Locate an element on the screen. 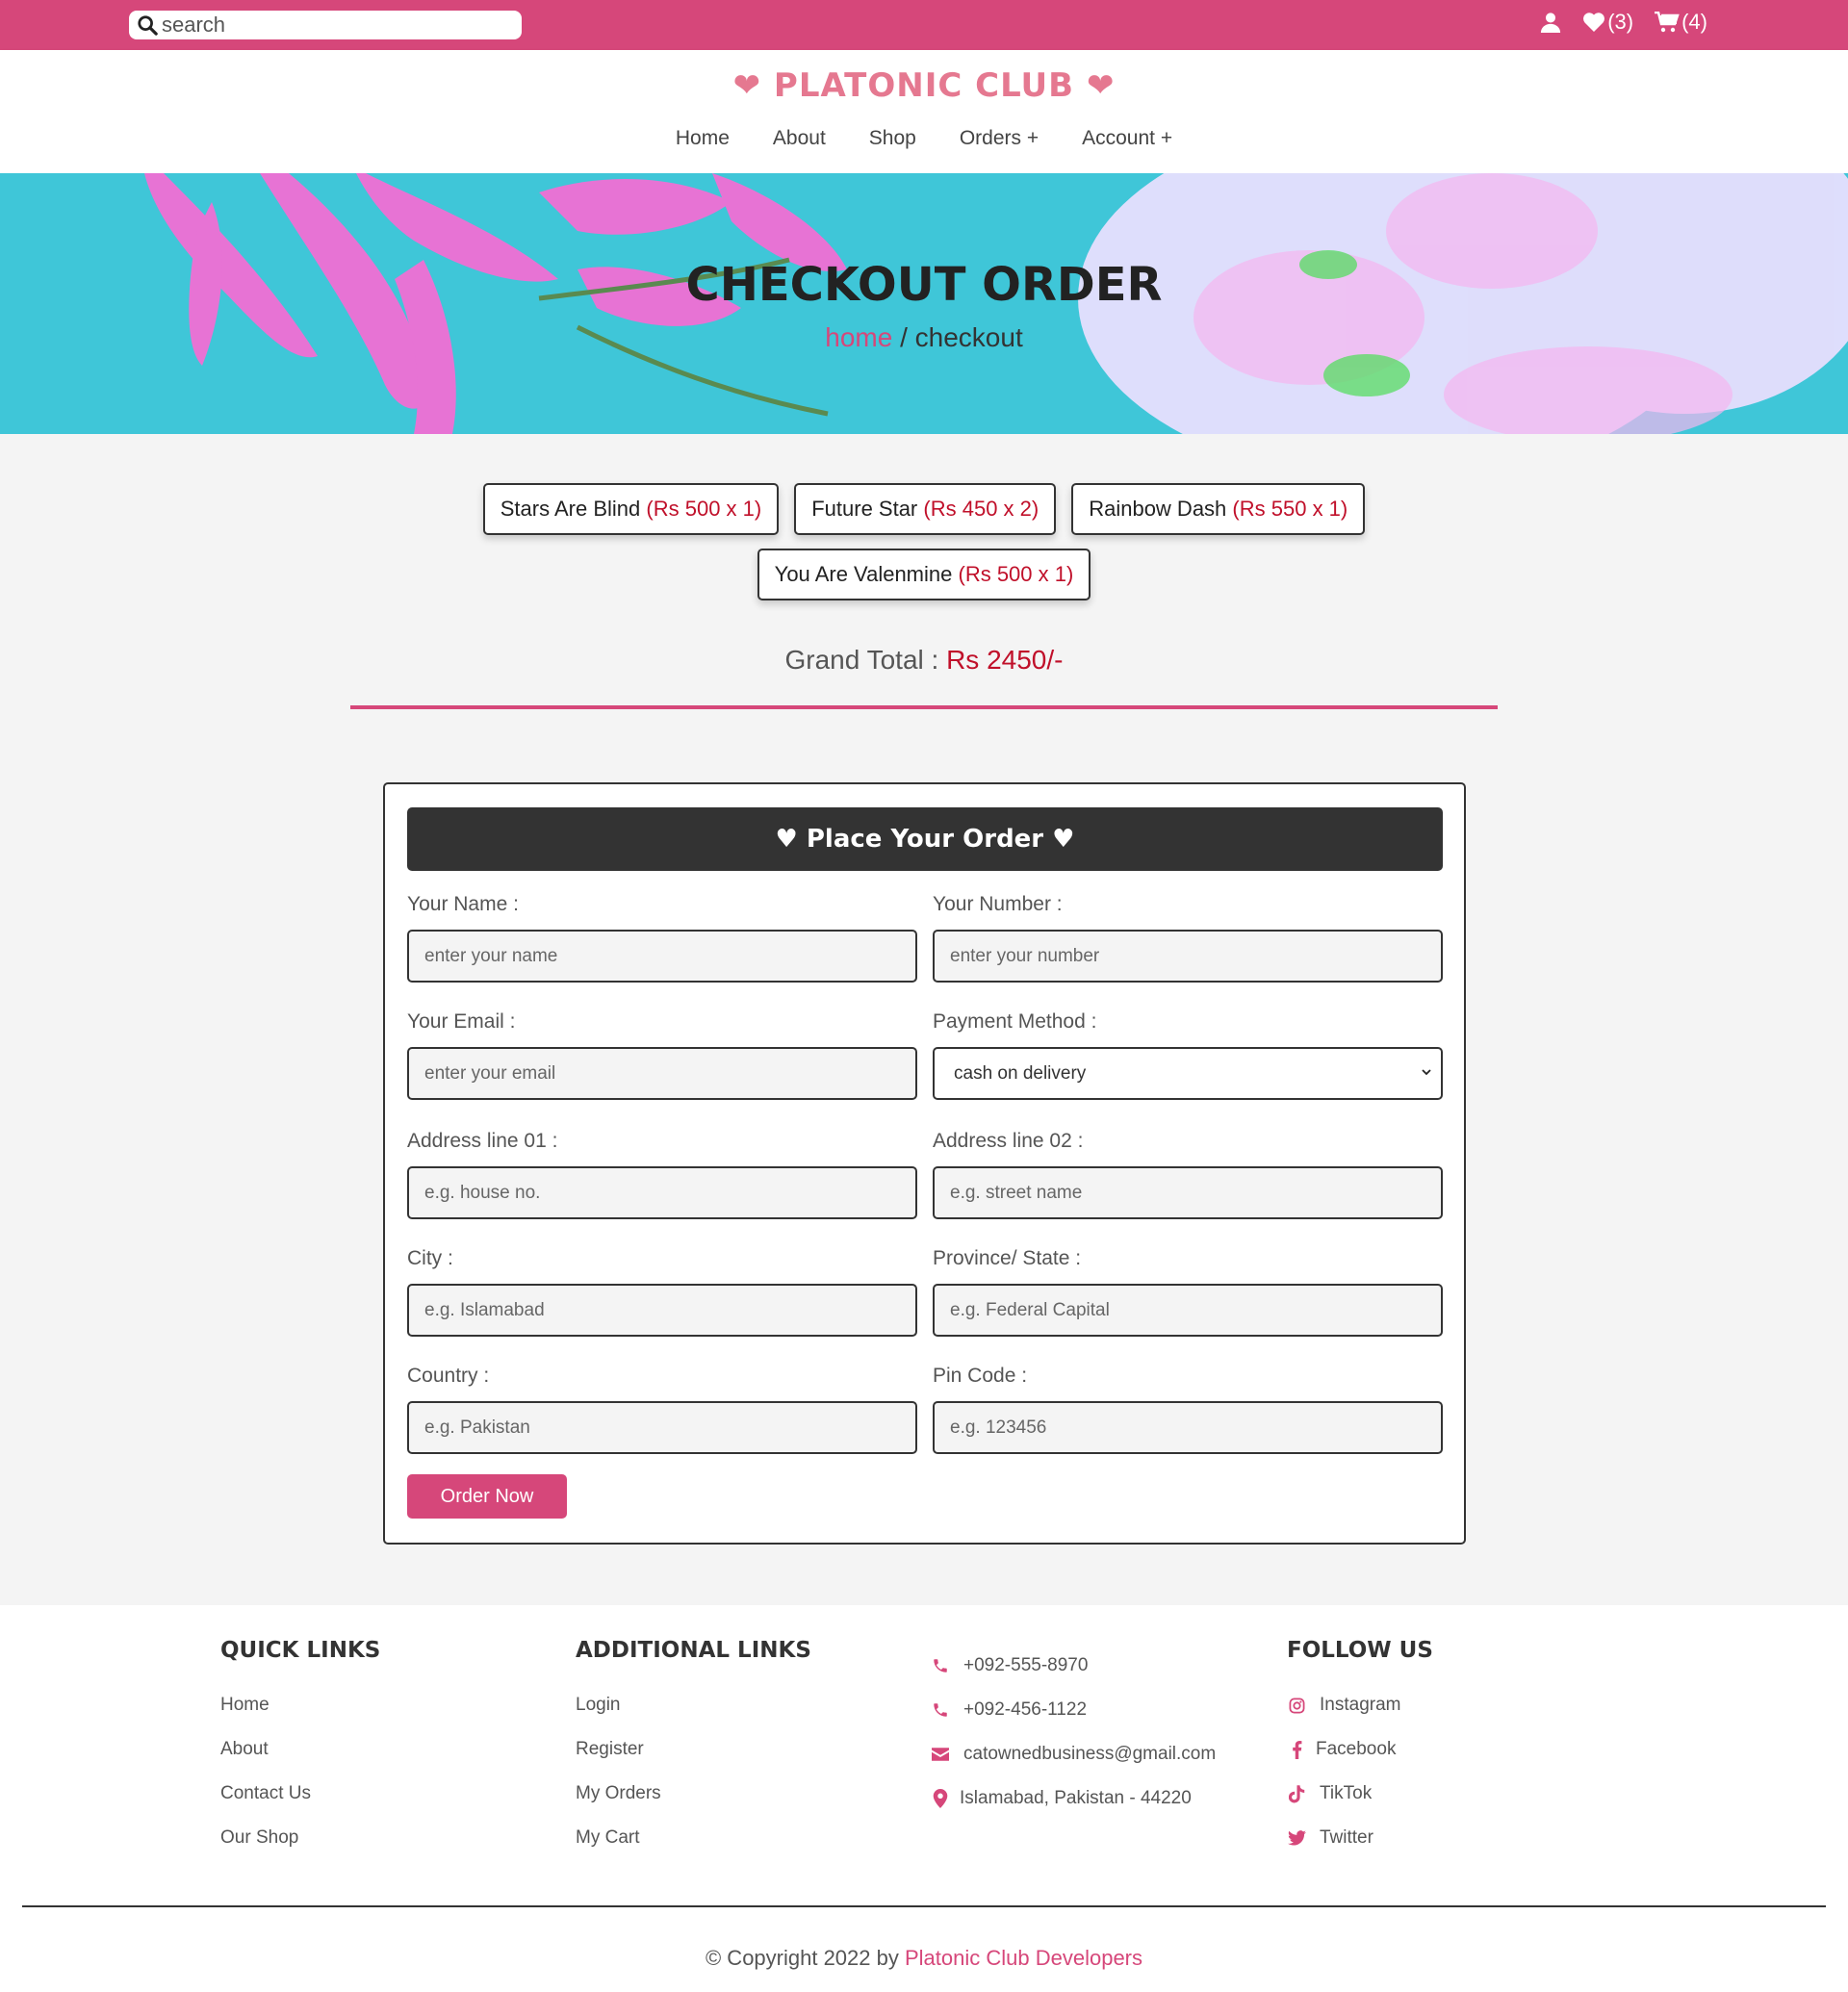 Image resolution: width=1848 pixels, height=1992 pixels. instagram-icon is located at coordinates (1296, 1706).